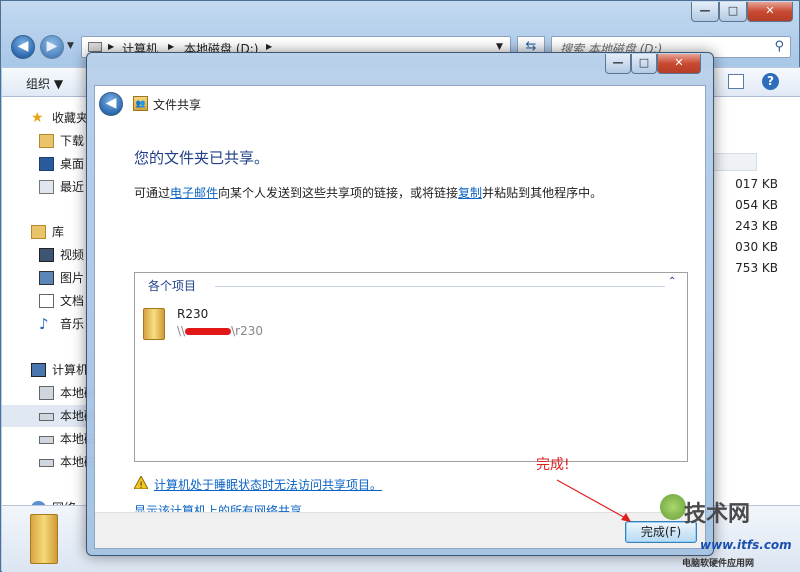 The image size is (800, 572). I want to click on desc-text: 并粘贴到其他程序中。, so click(542, 193).